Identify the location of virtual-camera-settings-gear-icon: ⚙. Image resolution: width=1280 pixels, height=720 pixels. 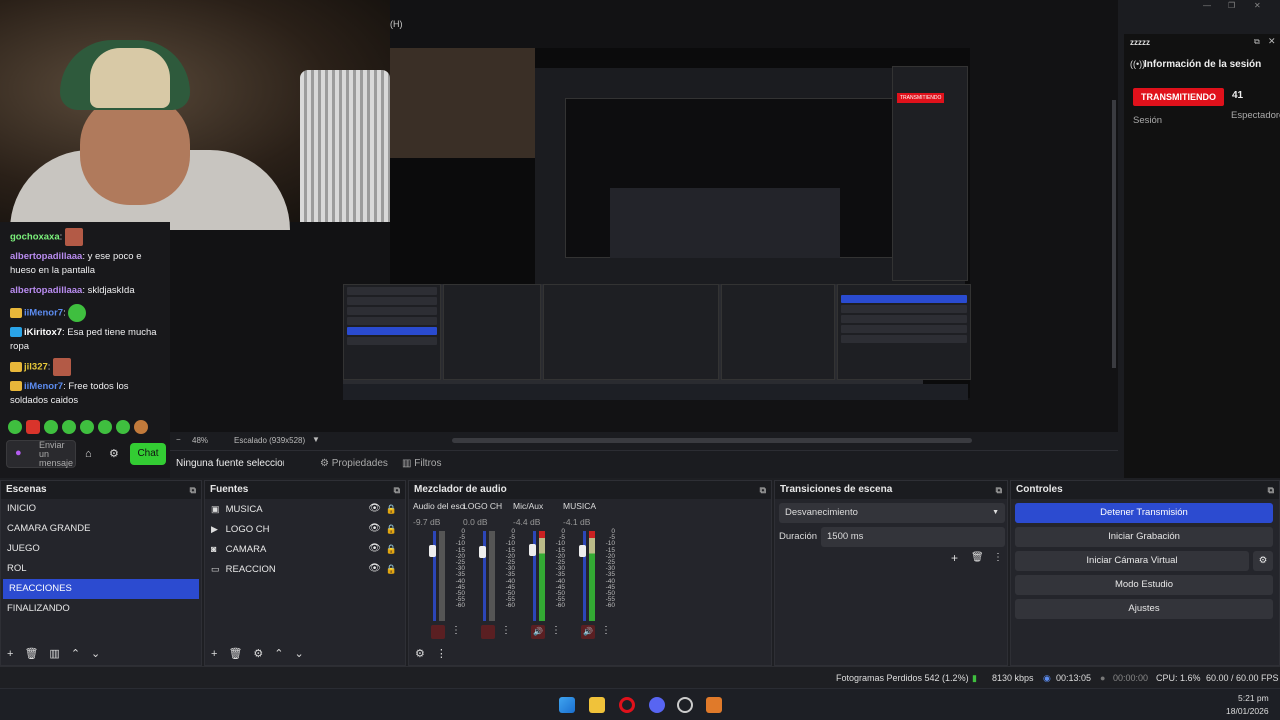
(1263, 561).